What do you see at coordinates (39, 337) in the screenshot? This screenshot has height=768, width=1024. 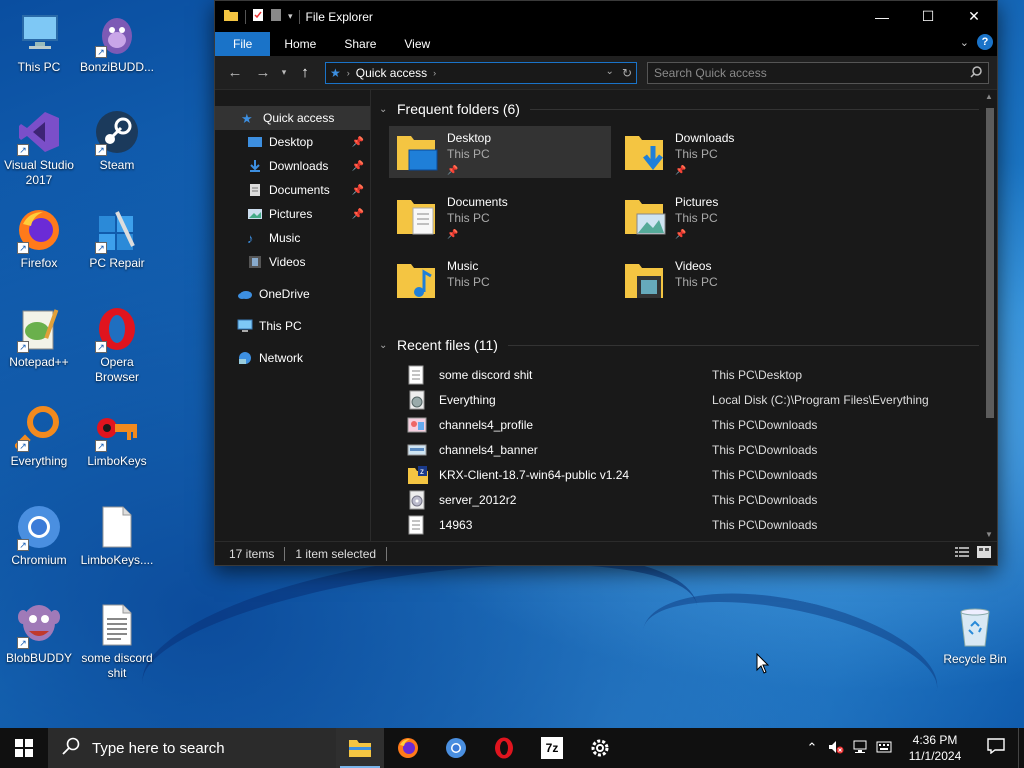 I see `desktop-icon-notepad-plus-plus: ↗ Notepad++` at bounding box center [39, 337].